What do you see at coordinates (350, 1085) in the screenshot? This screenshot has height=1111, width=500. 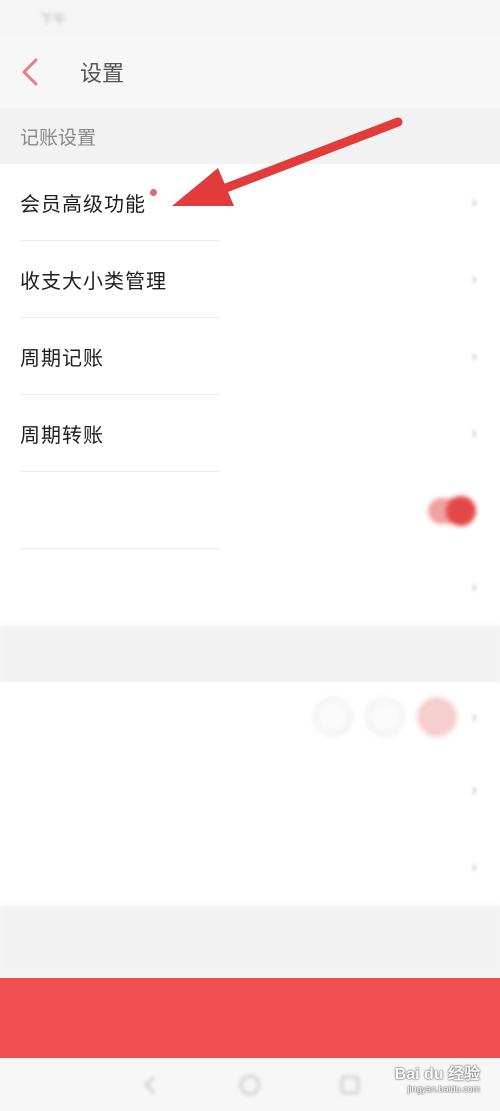 I see `recents-nav-icon` at bounding box center [350, 1085].